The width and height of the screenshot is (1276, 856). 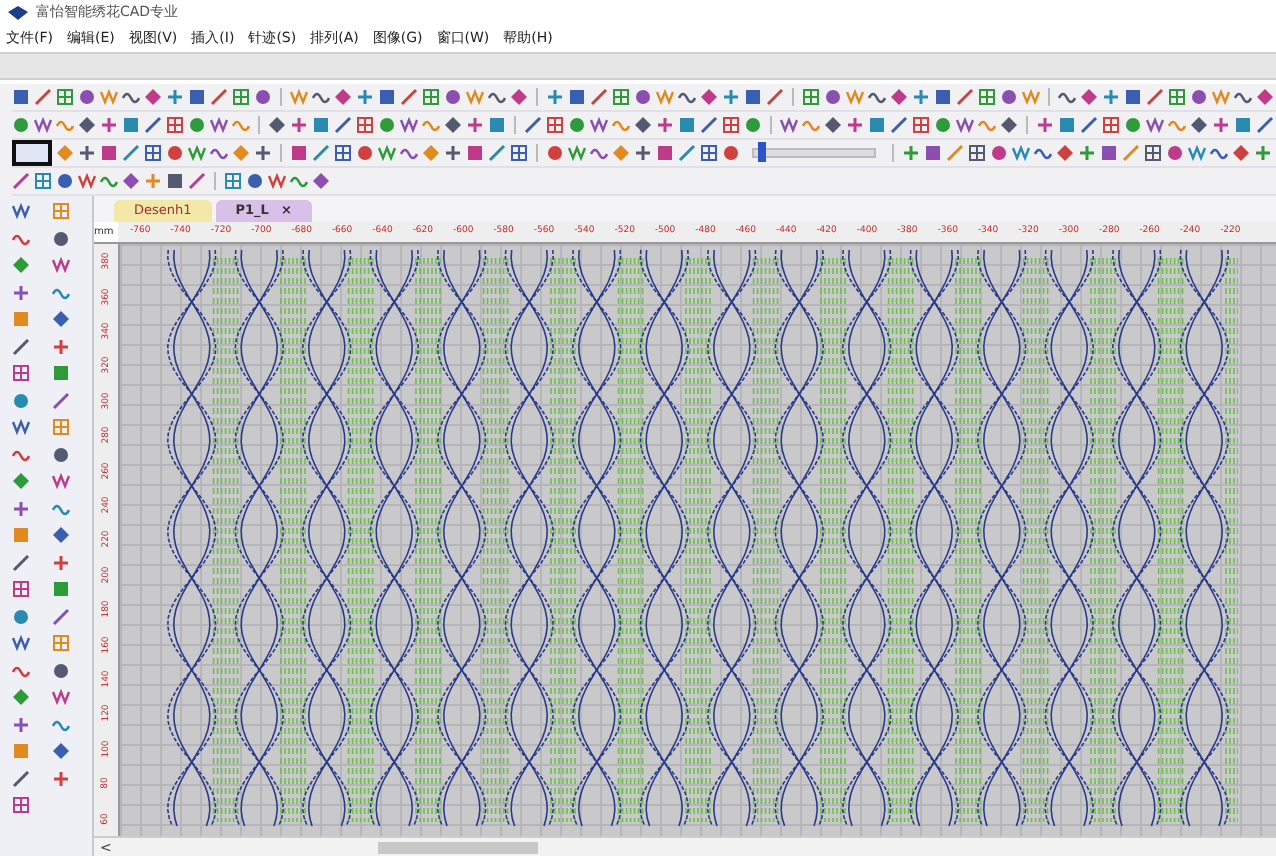 I want to click on slider-thumb, so click(x=762, y=152).